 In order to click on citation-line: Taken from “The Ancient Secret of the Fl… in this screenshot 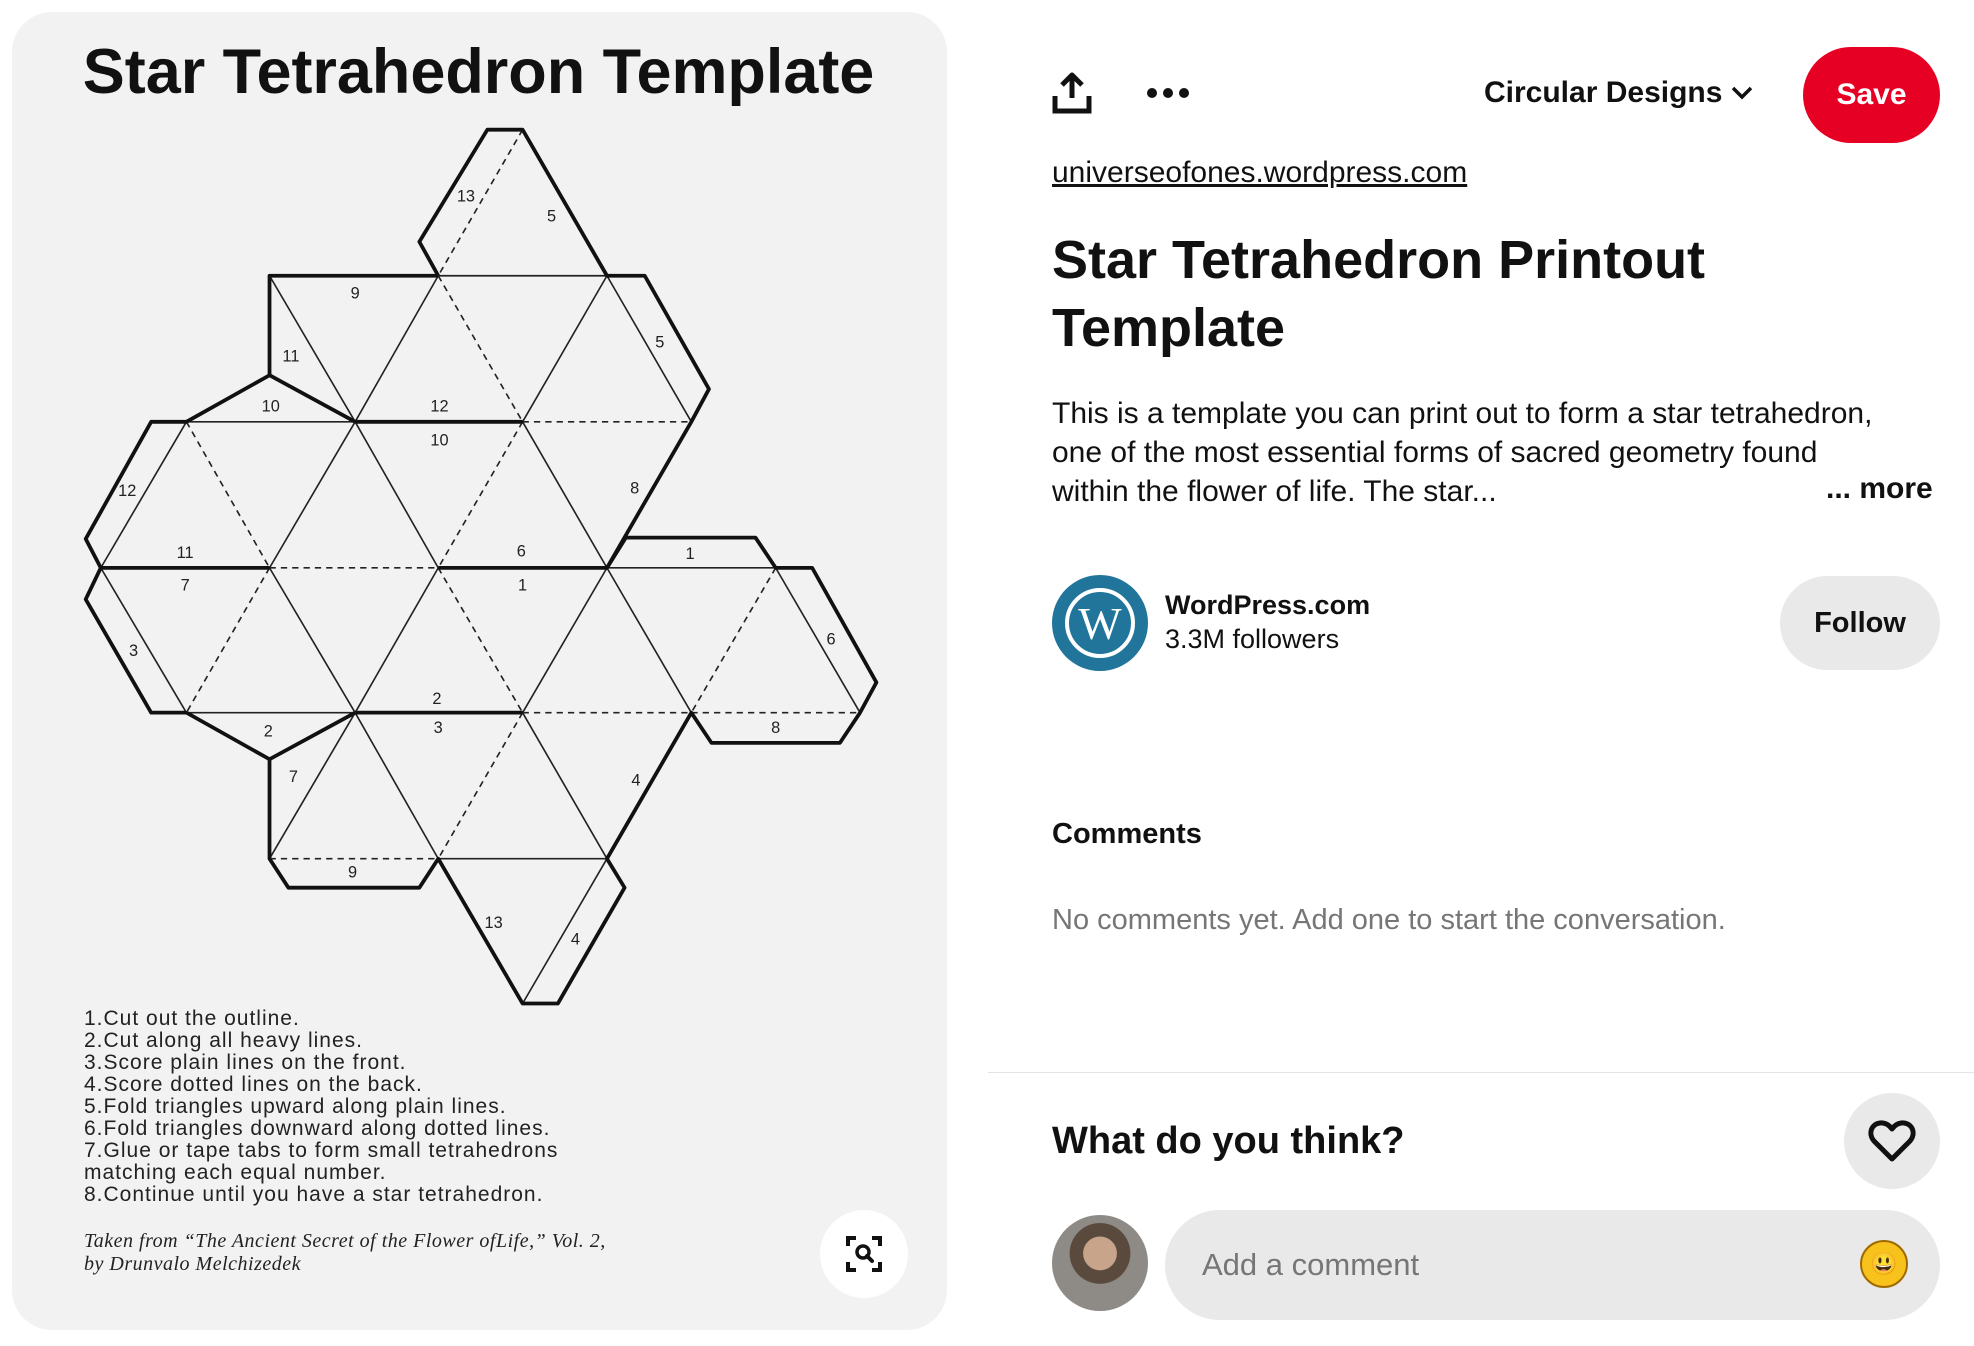, I will do `click(345, 1241)`.